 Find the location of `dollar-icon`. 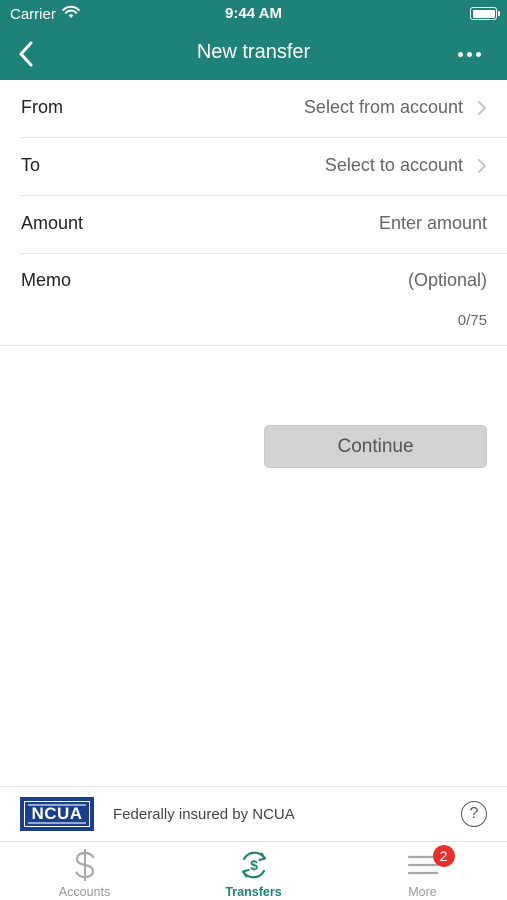

dollar-icon is located at coordinates (85, 865).